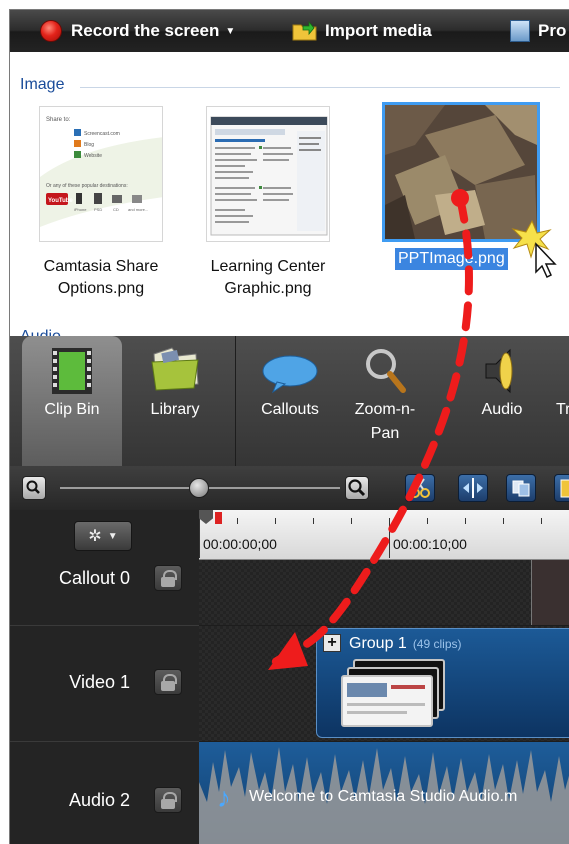 This screenshot has height=844, width=569. What do you see at coordinates (561, 488) in the screenshot?
I see `paste-button` at bounding box center [561, 488].